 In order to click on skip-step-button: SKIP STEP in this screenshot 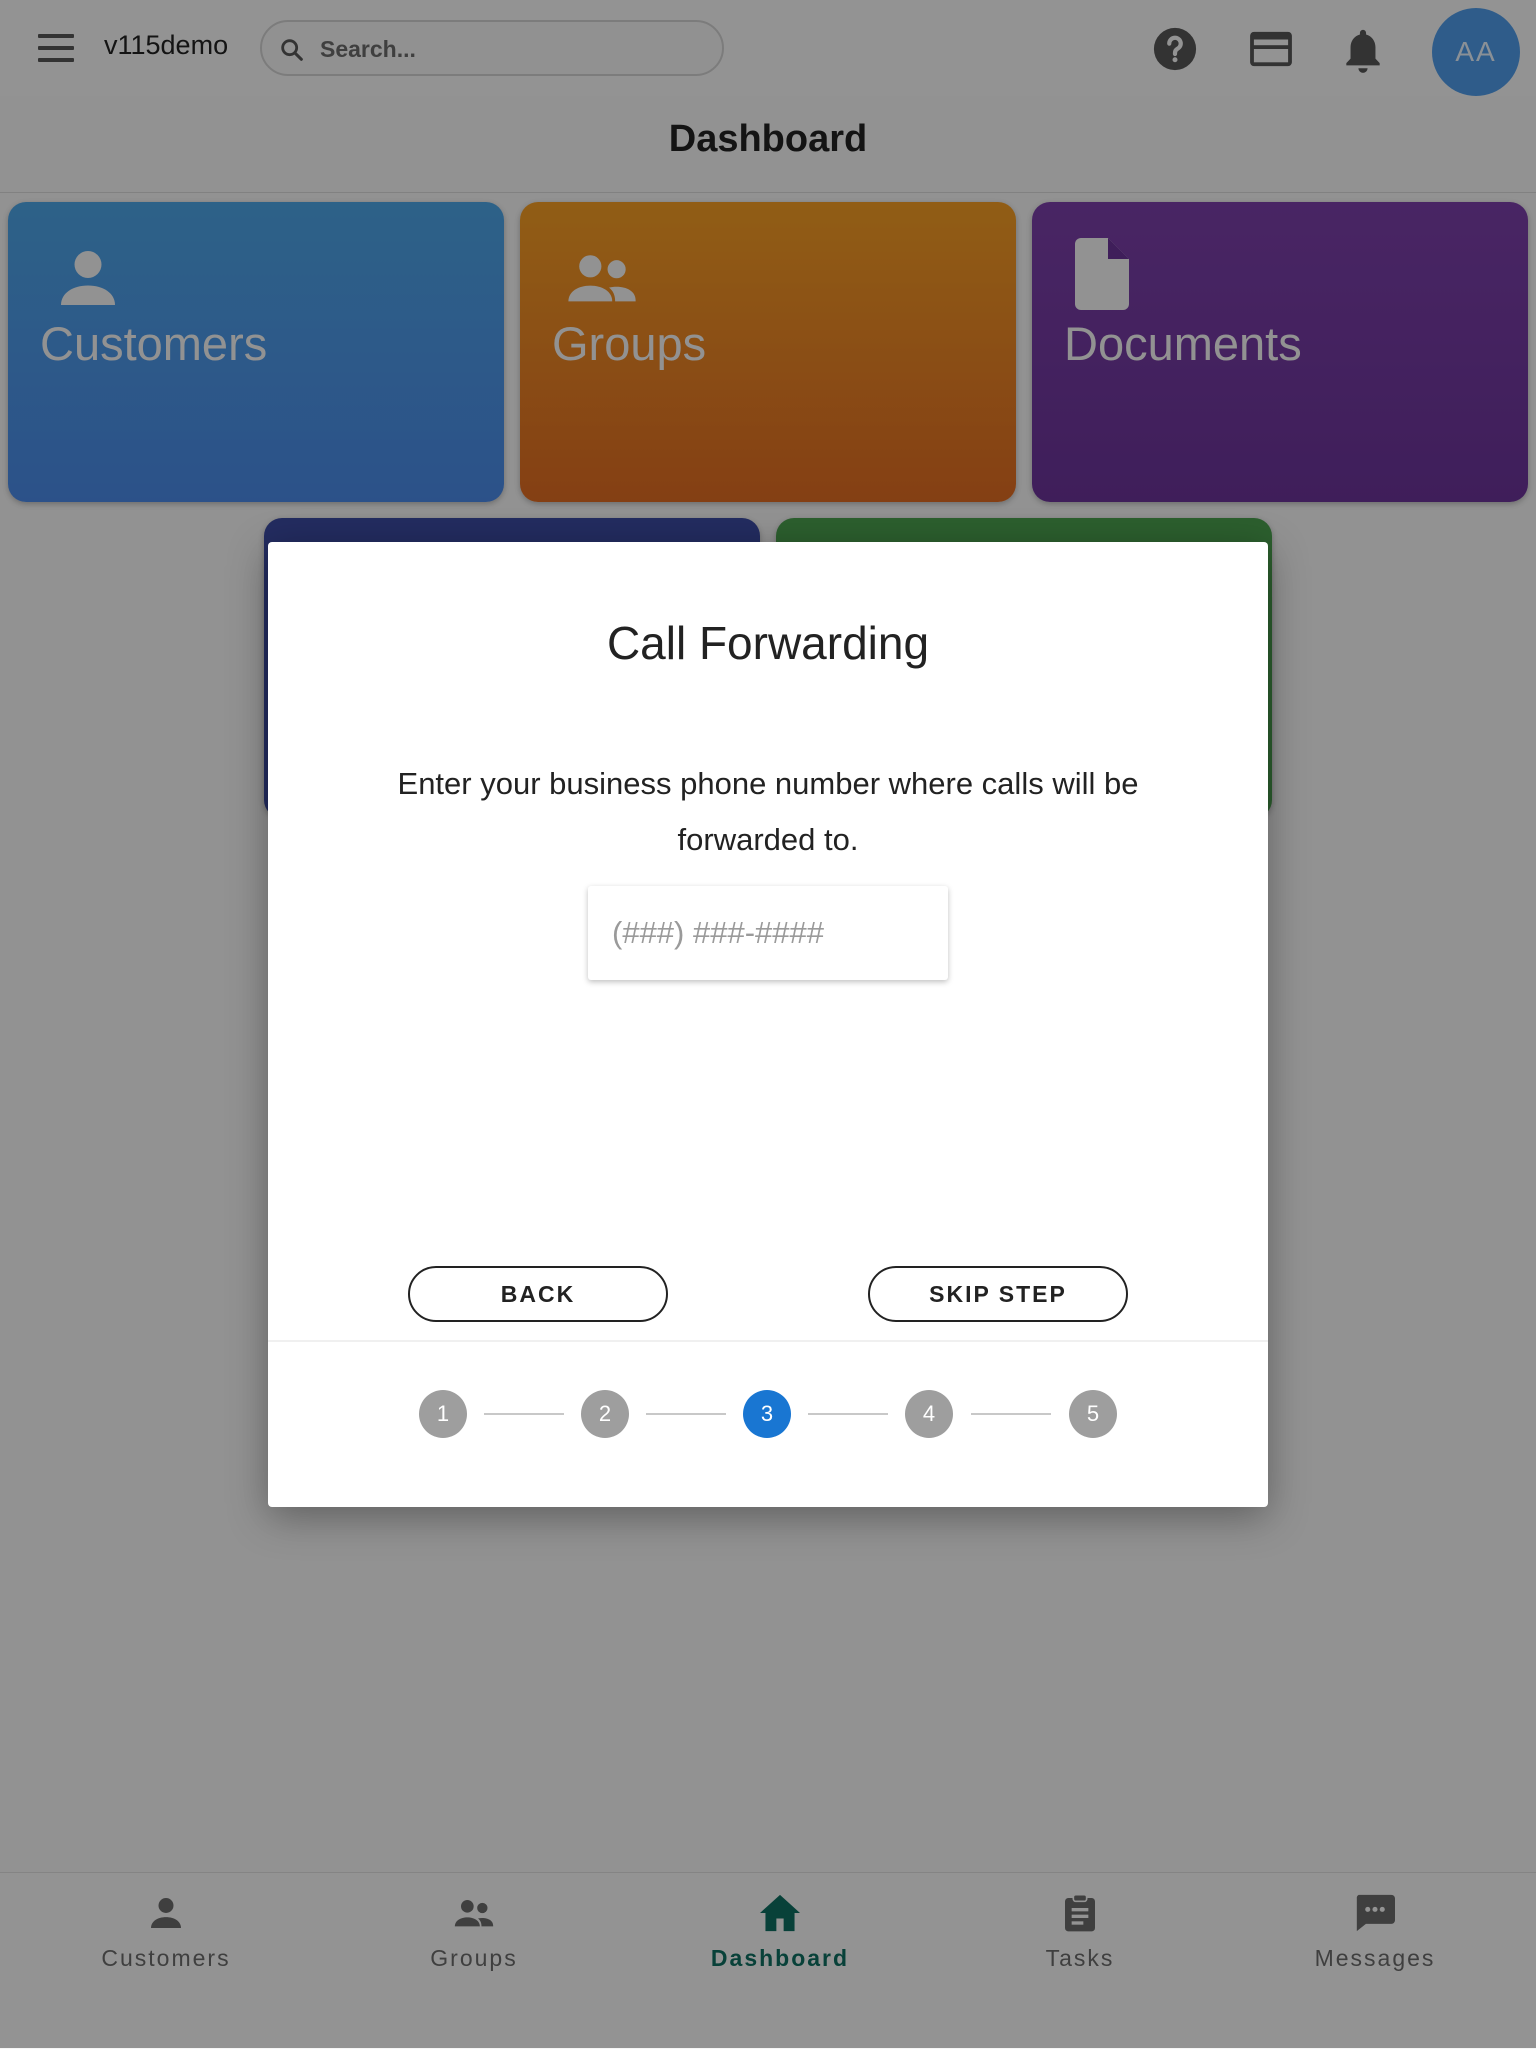, I will do `click(998, 1294)`.